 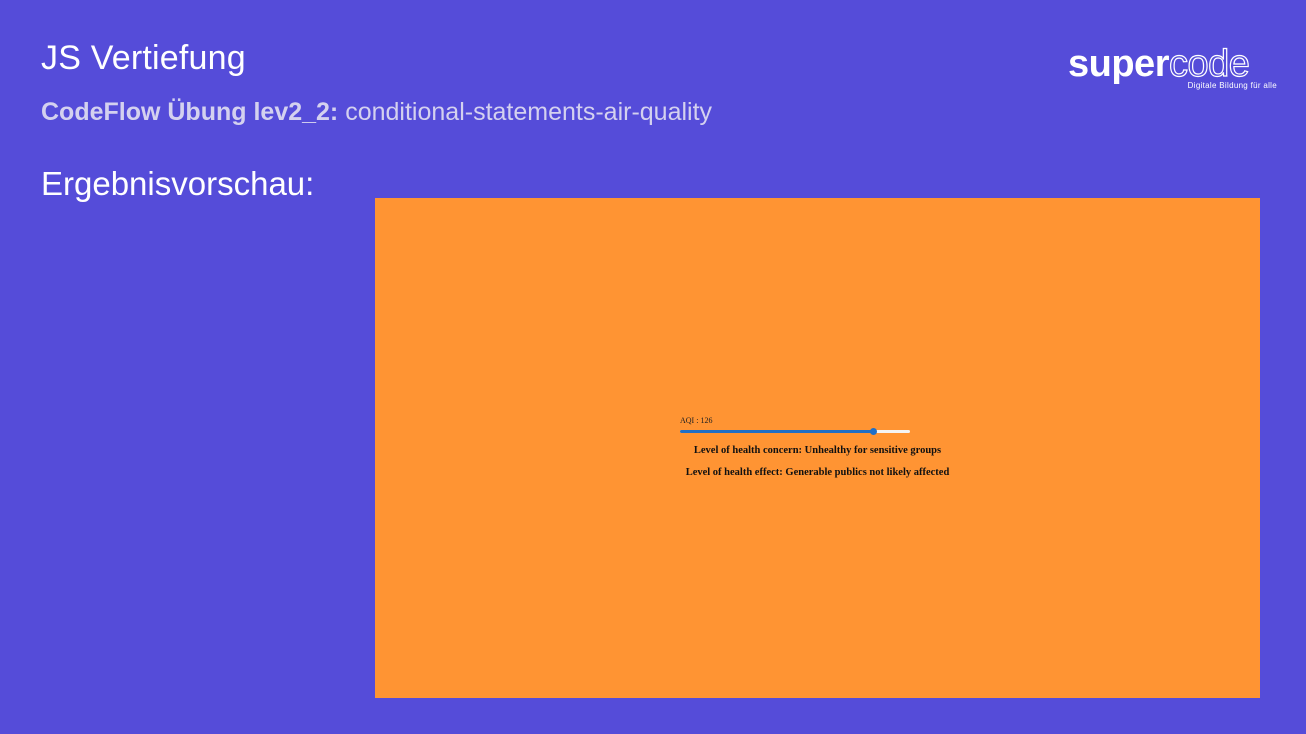 I want to click on exercise-name: conditional-statements-air-quality, so click(x=525, y=112).